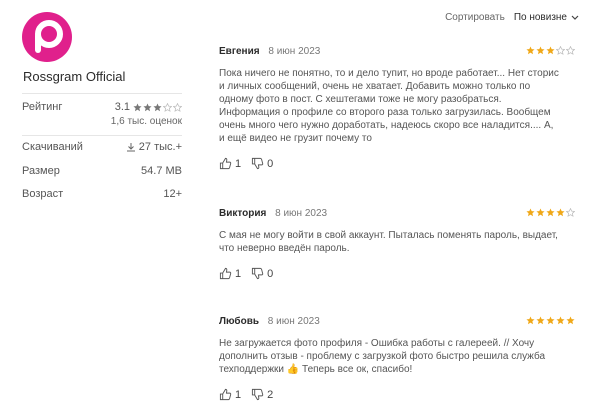  I want to click on rating-label: Рейтинг, so click(42, 107).